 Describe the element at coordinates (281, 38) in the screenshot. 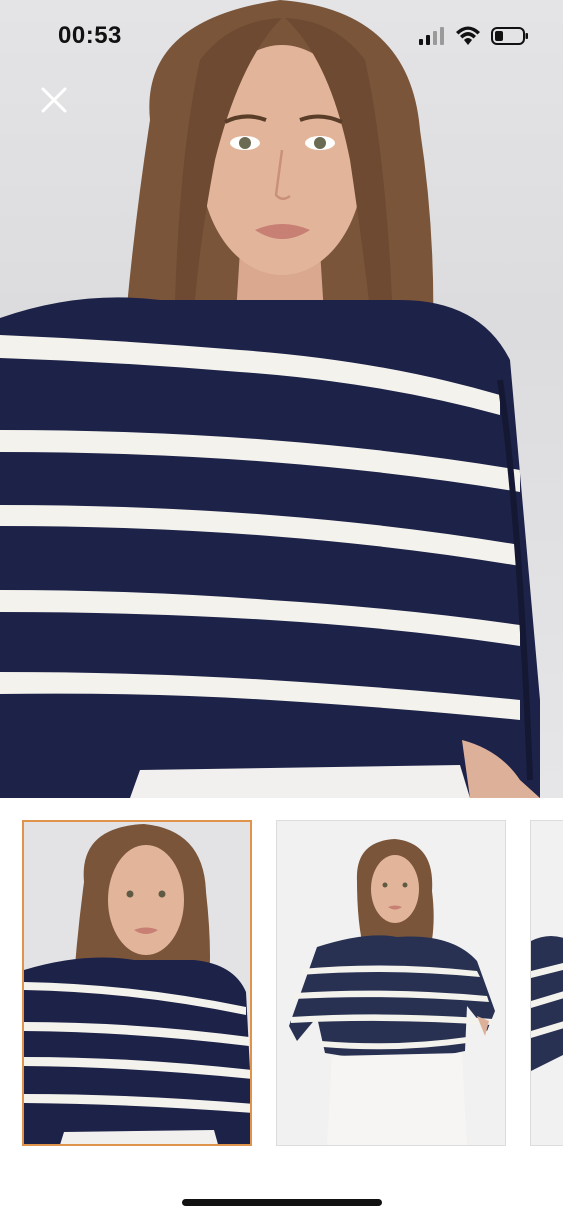

I see `status-bar: 00:53` at that location.